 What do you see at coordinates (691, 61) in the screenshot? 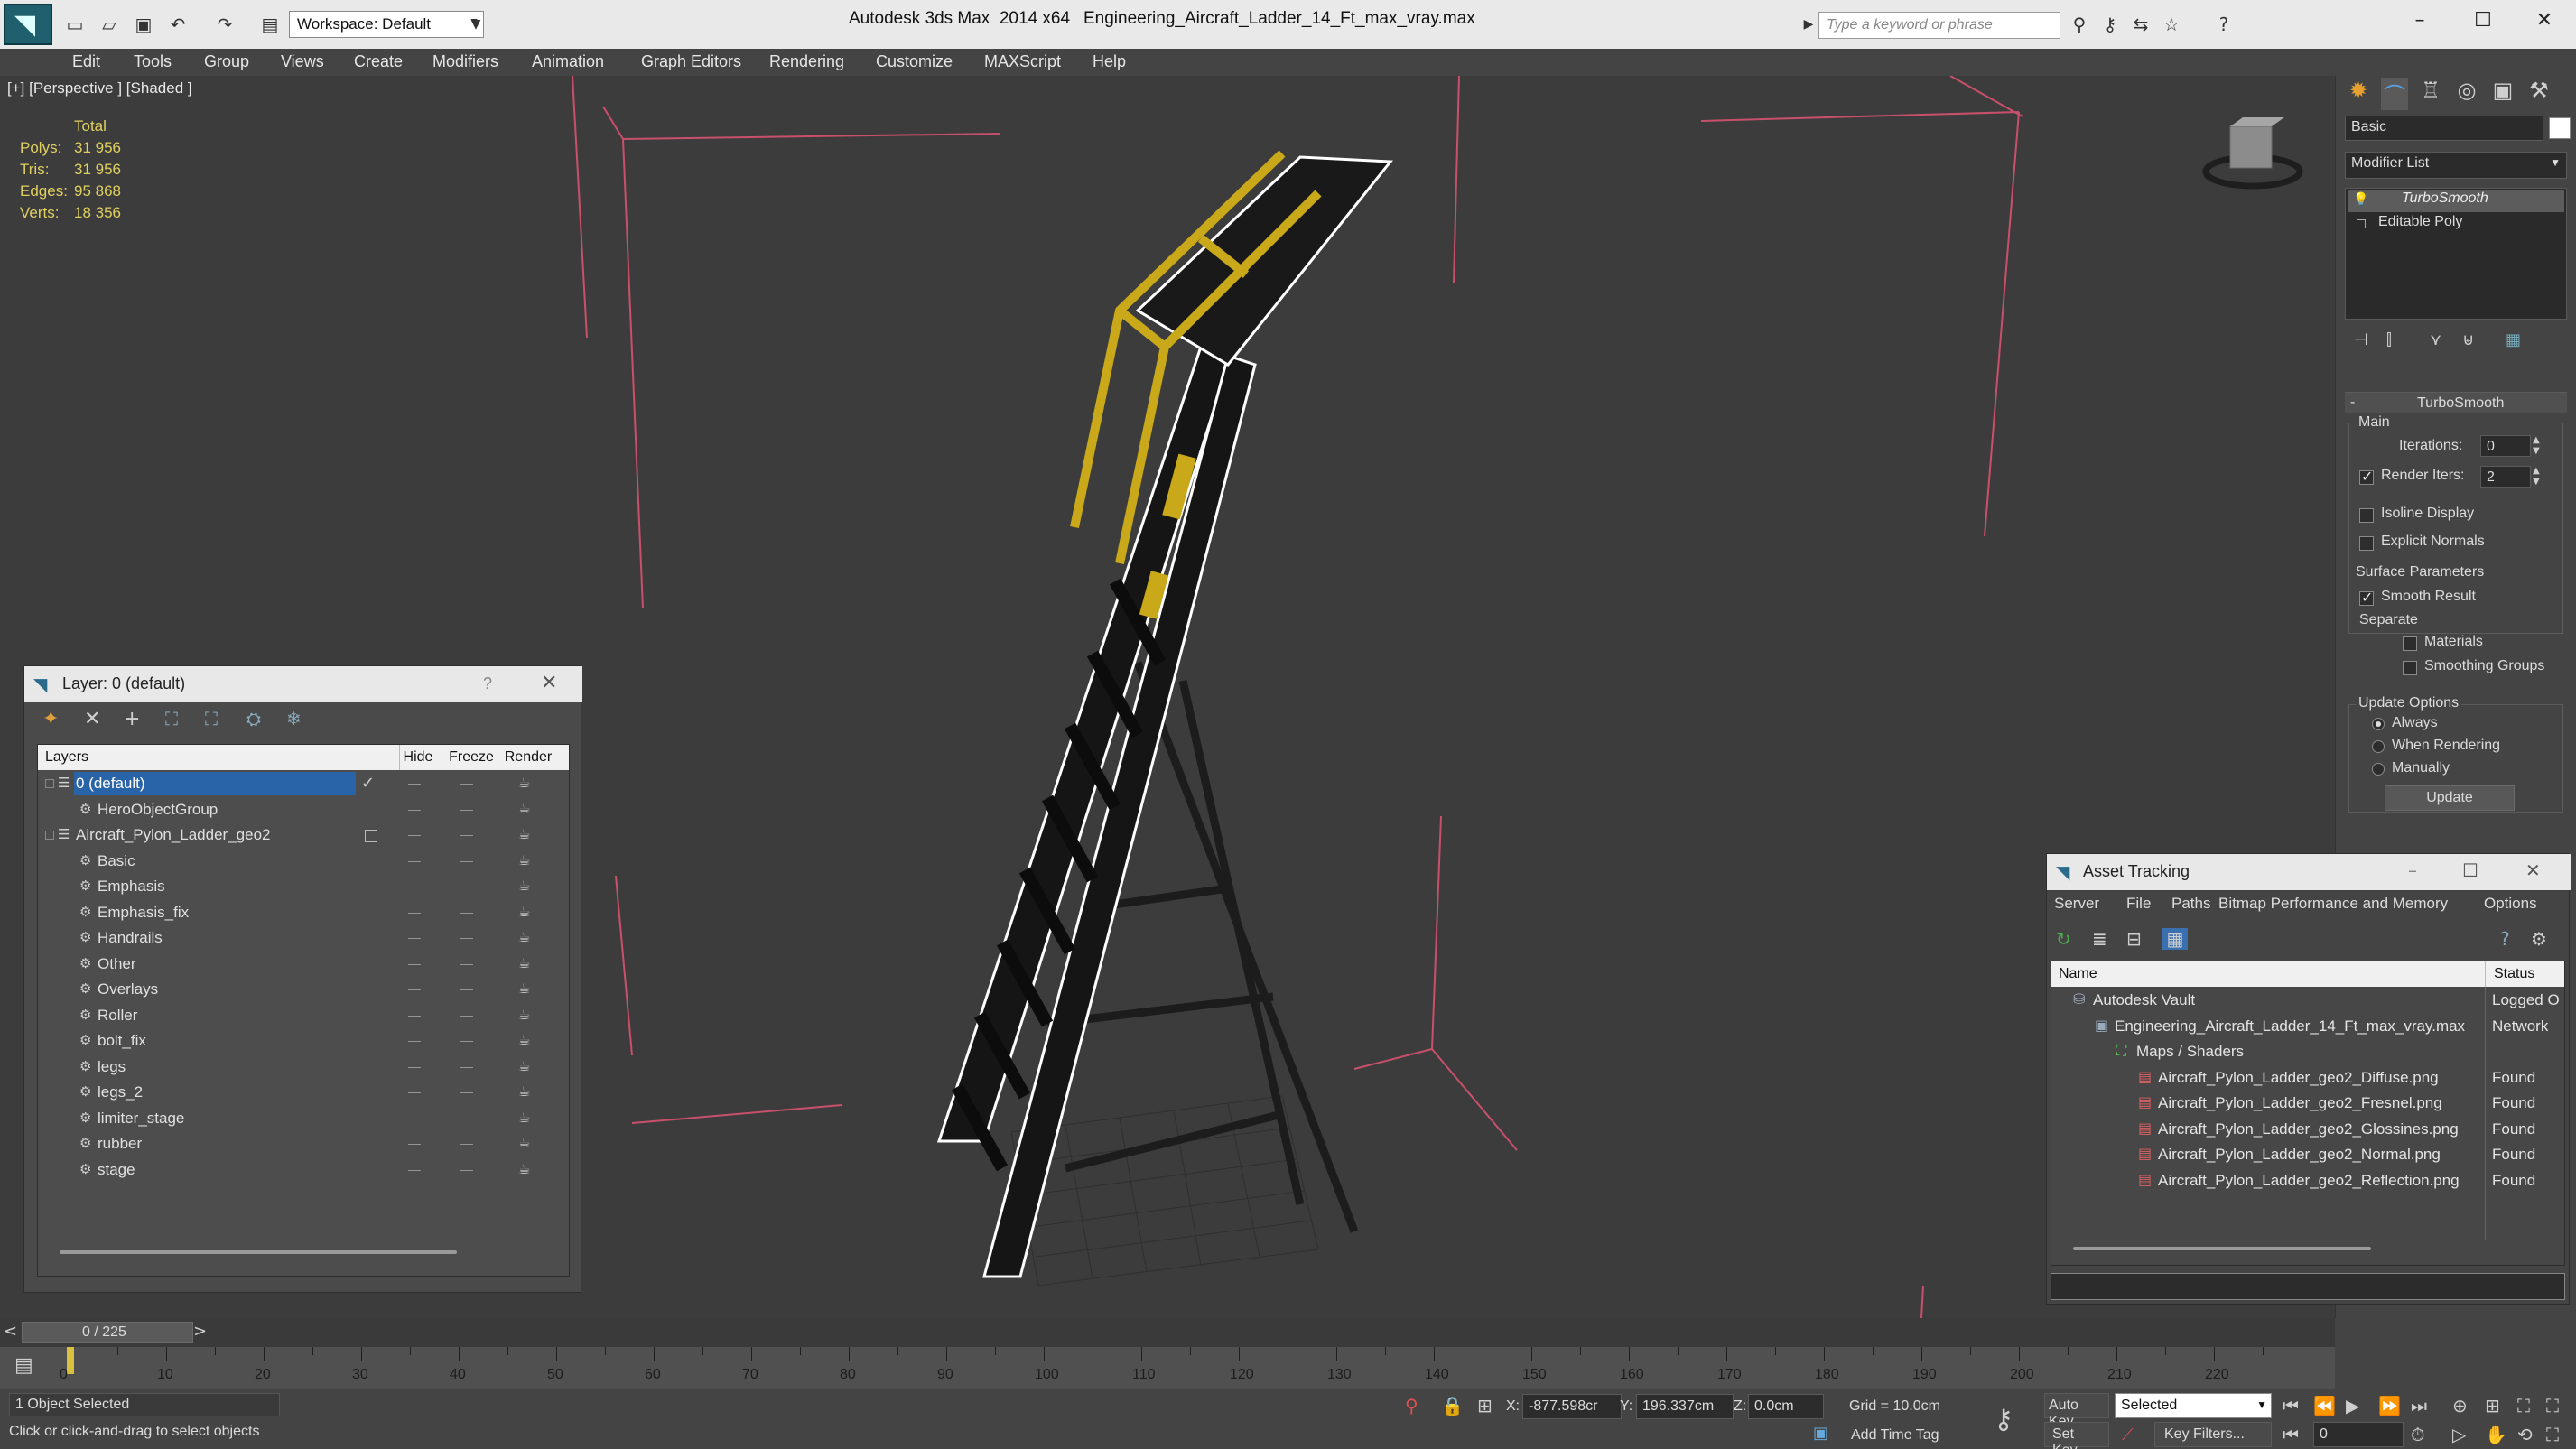
I see `menu-graph-editors: Graph Editors` at bounding box center [691, 61].